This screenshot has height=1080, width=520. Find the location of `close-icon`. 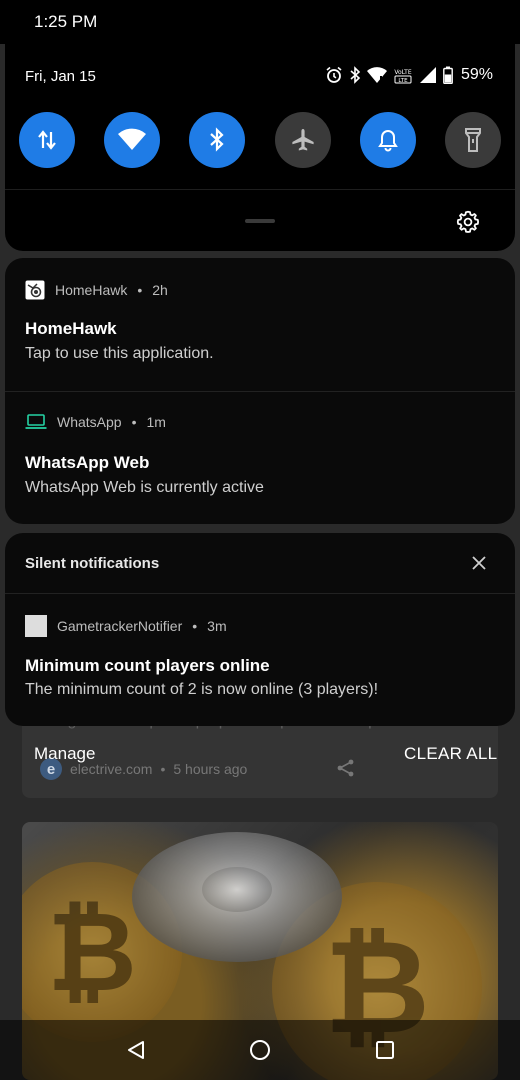

close-icon is located at coordinates (479, 563).